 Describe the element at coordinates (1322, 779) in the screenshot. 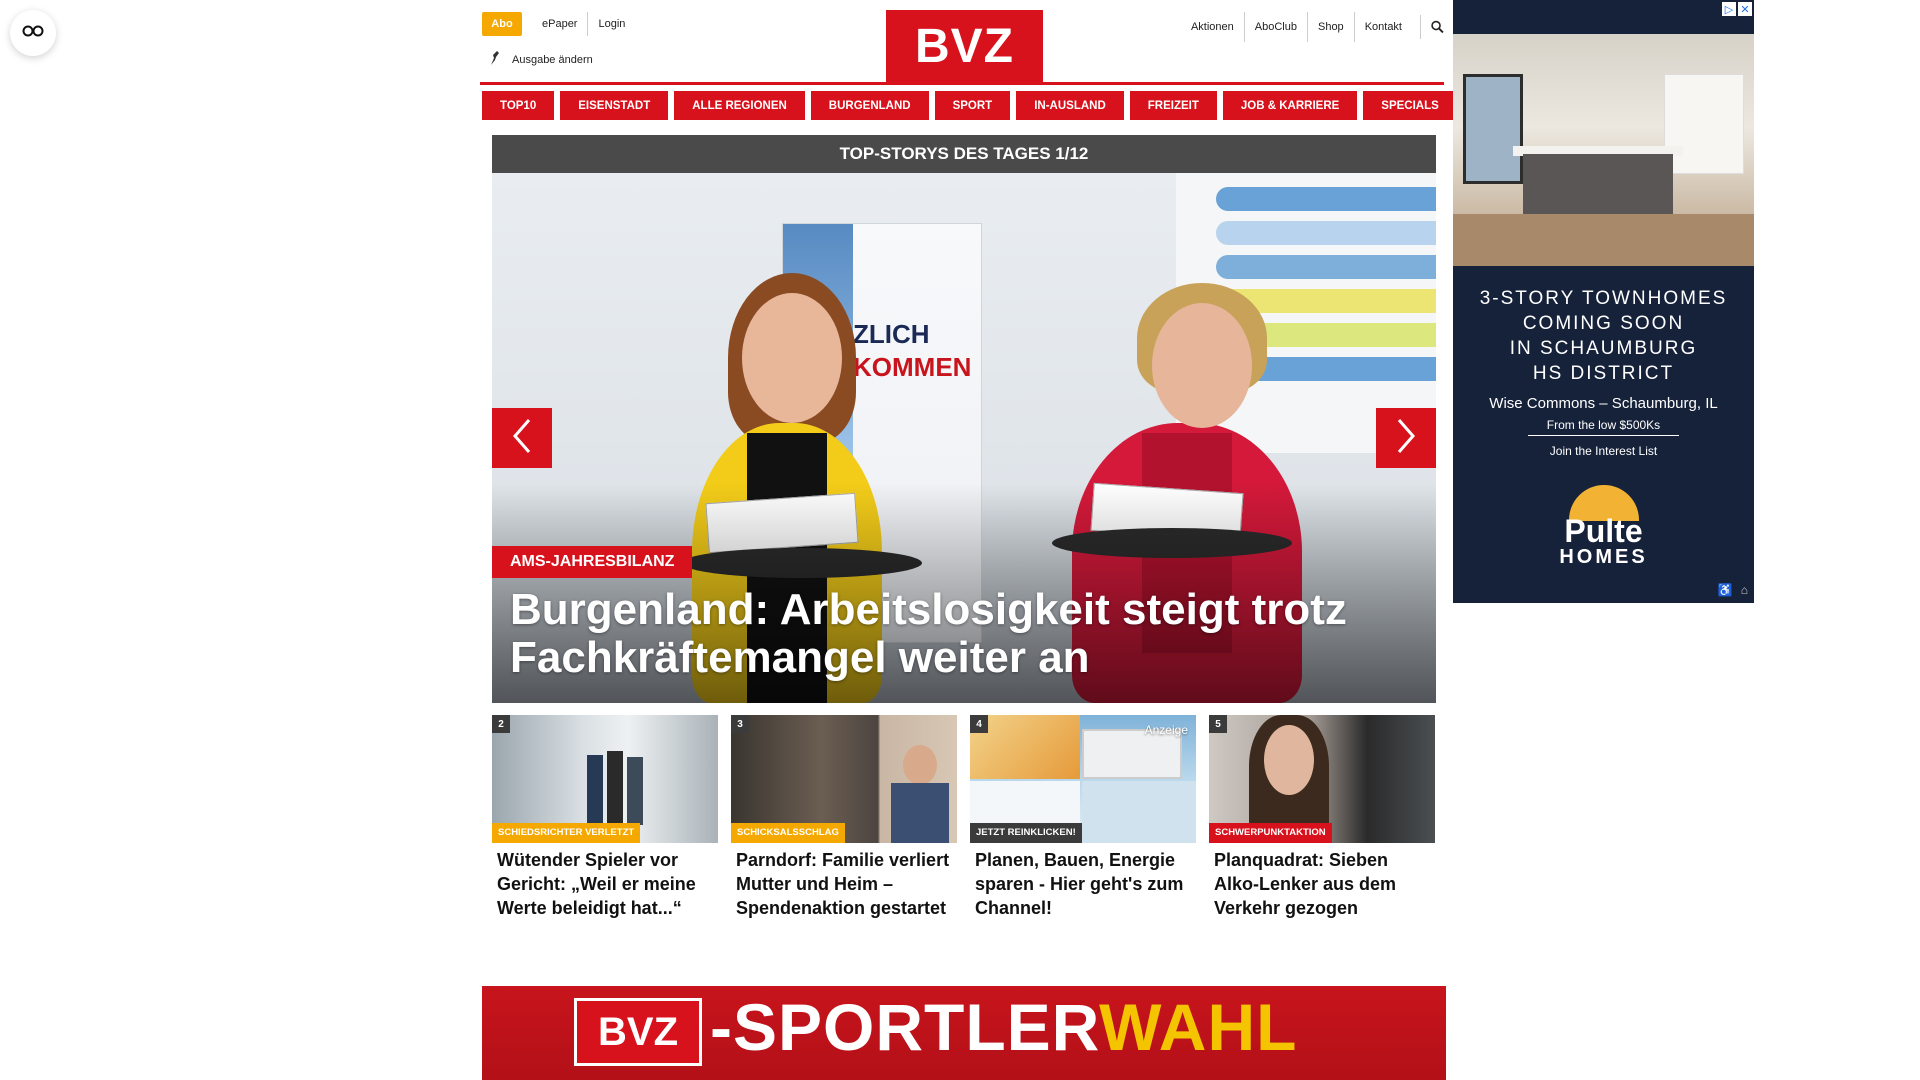

I see `story-thumbnail: 5 SCHWERPUNKTAKTION` at that location.